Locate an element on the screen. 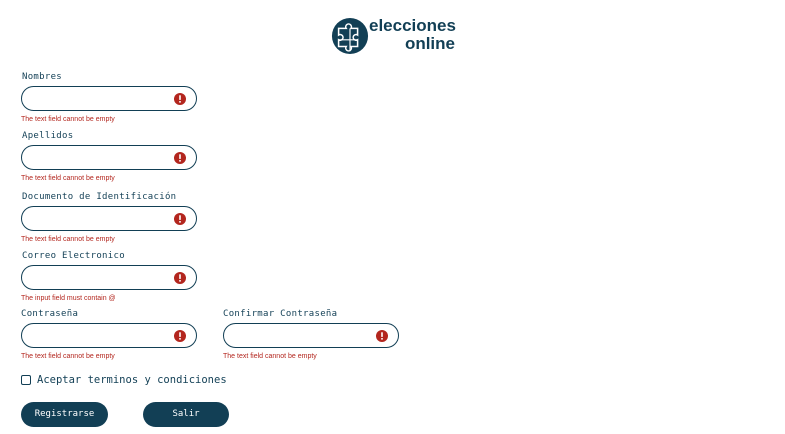  brand-name: elecciones online is located at coordinates (412, 34).